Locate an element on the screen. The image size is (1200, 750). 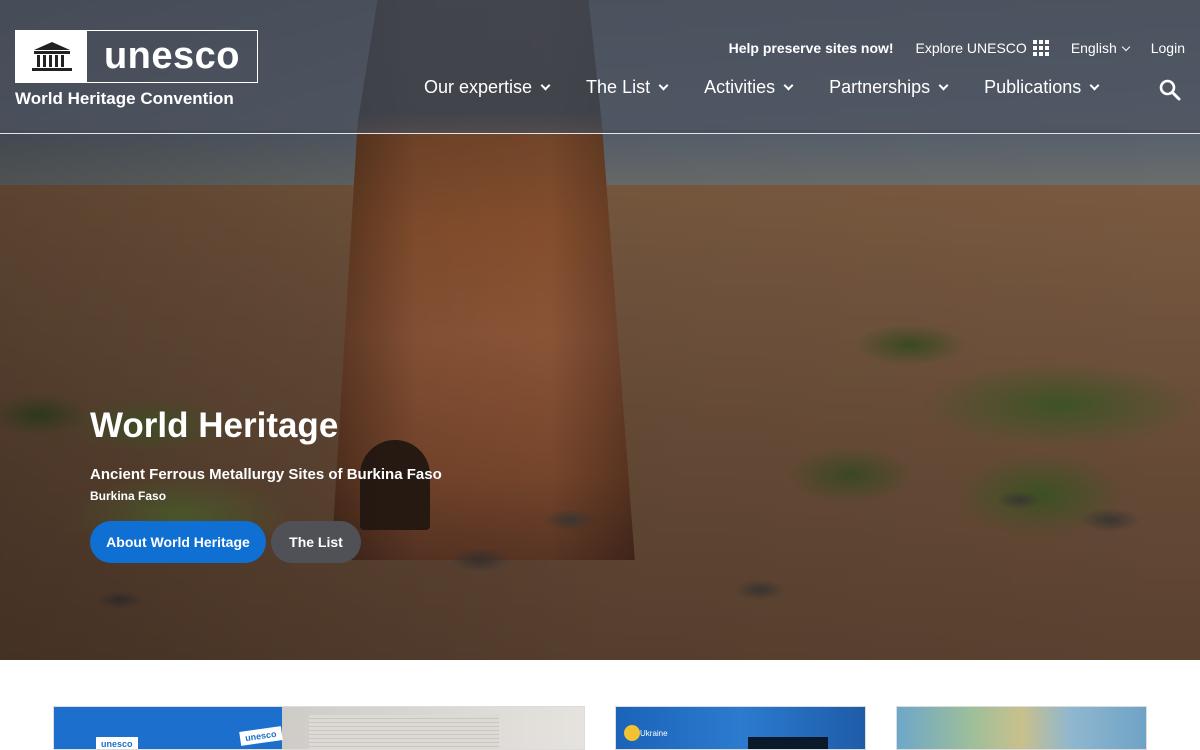
logo-wordmark: unesco is located at coordinates (172, 56).